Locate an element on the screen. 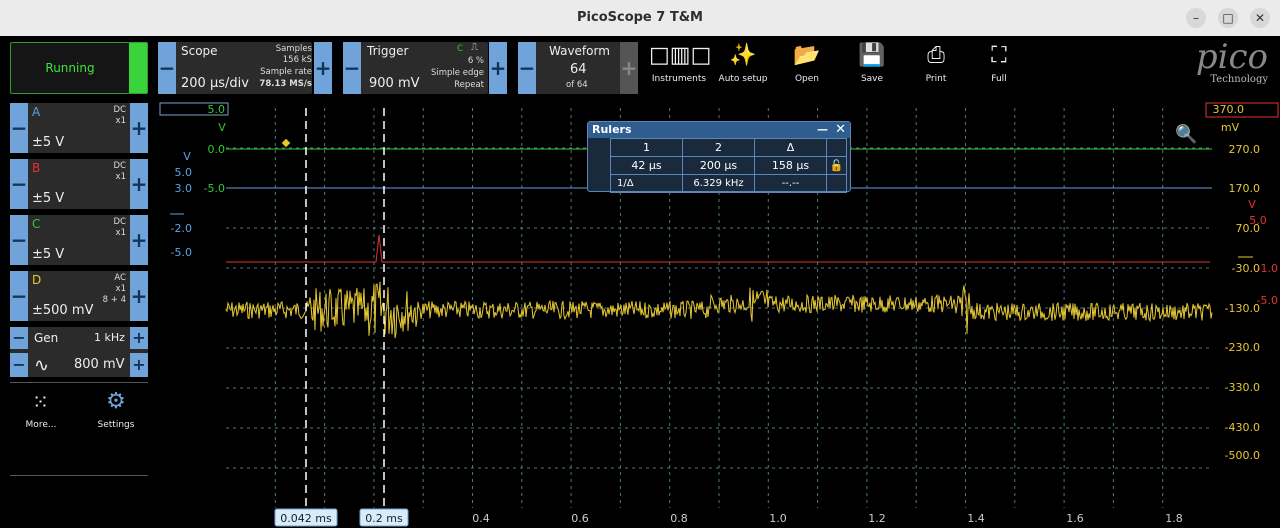 The height and width of the screenshot is (528, 1280). close-window-button: ✕ is located at coordinates (1260, 18).